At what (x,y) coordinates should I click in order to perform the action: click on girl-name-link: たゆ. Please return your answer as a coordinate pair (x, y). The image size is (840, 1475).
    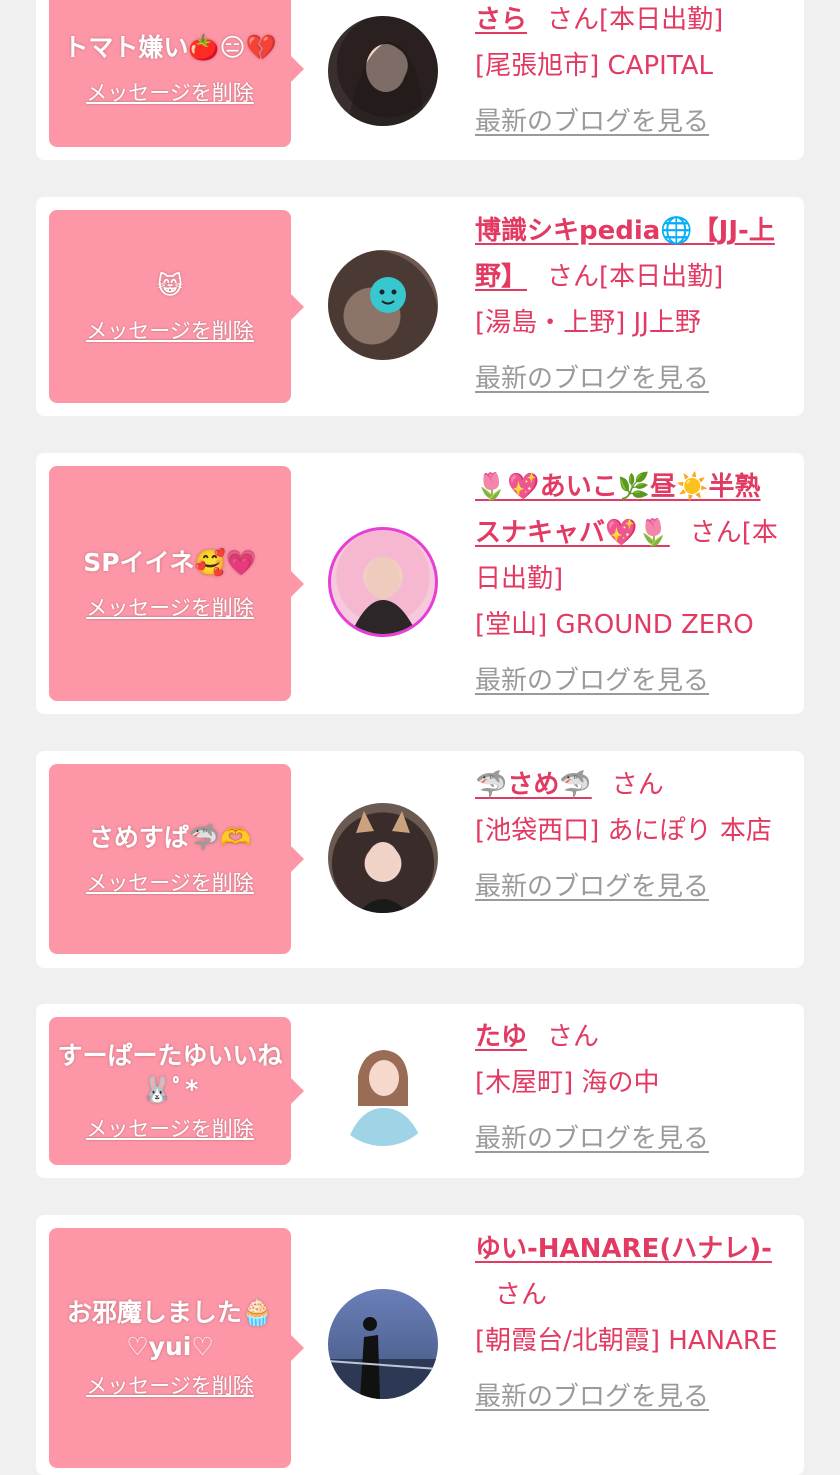
    Looking at the image, I should click on (501, 1037).